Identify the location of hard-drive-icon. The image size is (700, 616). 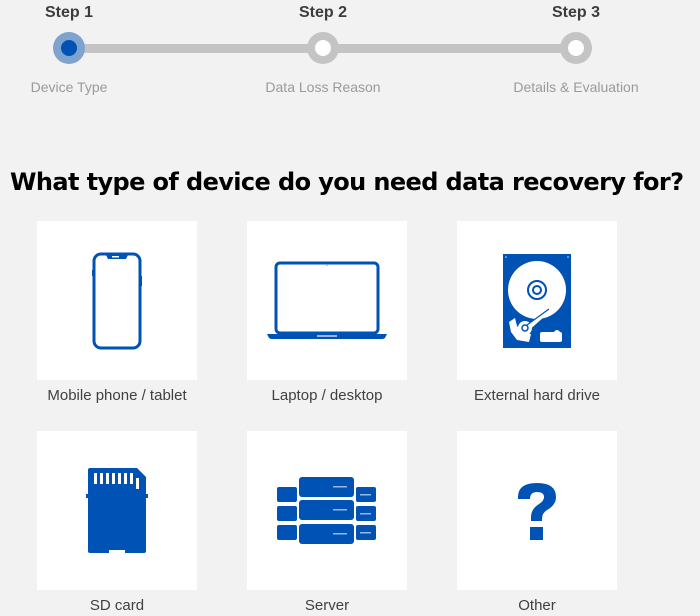
(537, 300).